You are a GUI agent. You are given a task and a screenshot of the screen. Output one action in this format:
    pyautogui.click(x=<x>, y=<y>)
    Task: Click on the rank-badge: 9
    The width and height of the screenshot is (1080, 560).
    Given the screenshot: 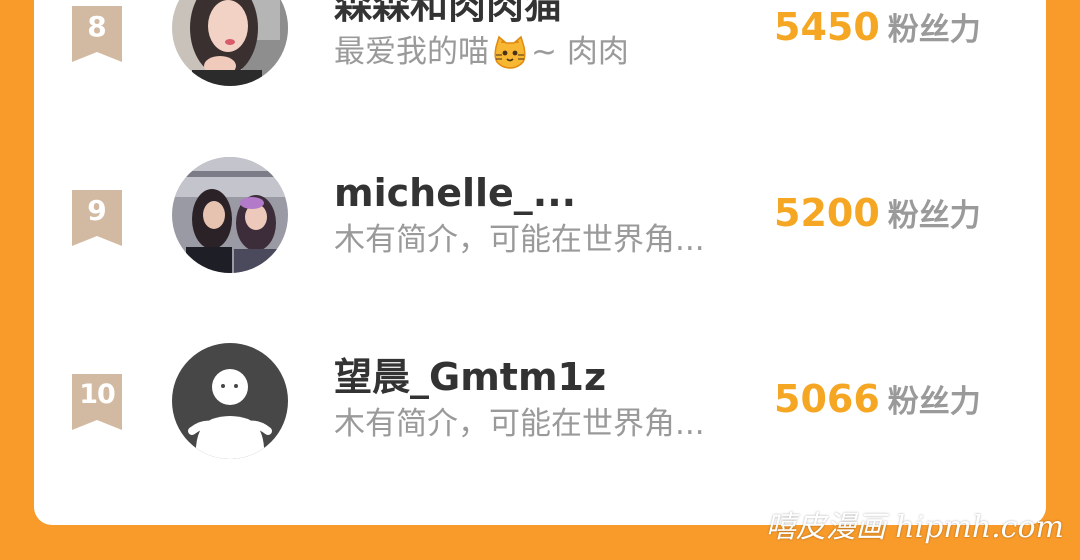 What is the action you would take?
    pyautogui.click(x=97, y=218)
    